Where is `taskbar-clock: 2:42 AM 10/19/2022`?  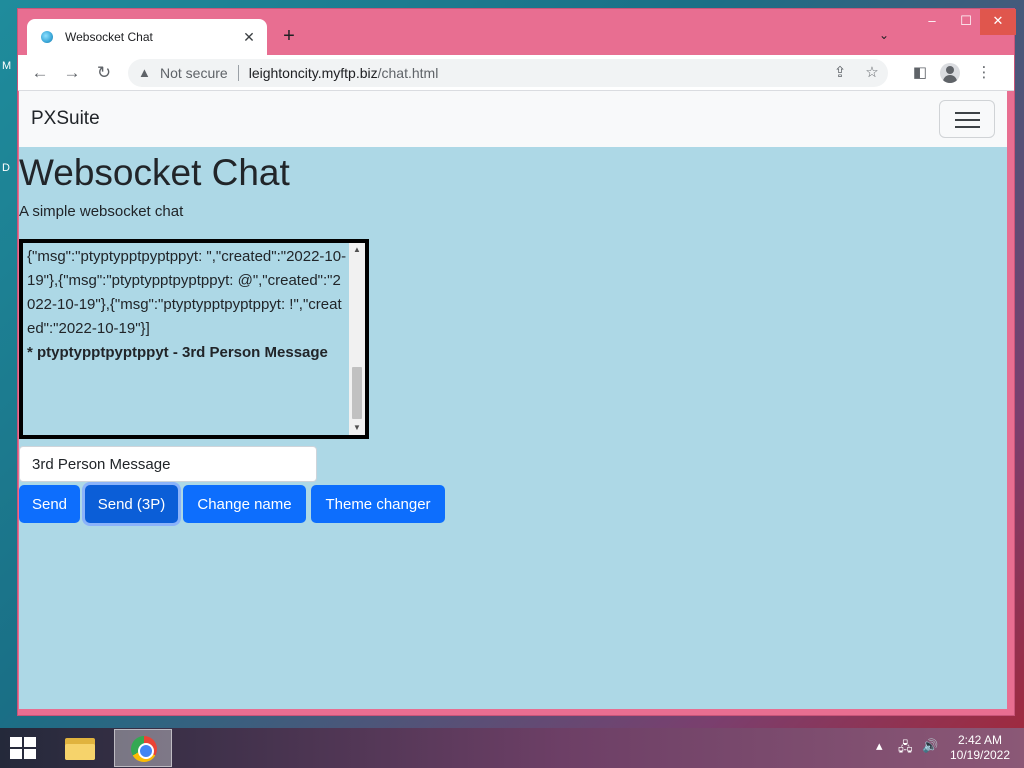
taskbar-clock: 2:42 AM 10/19/2022 is located at coordinates (980, 748).